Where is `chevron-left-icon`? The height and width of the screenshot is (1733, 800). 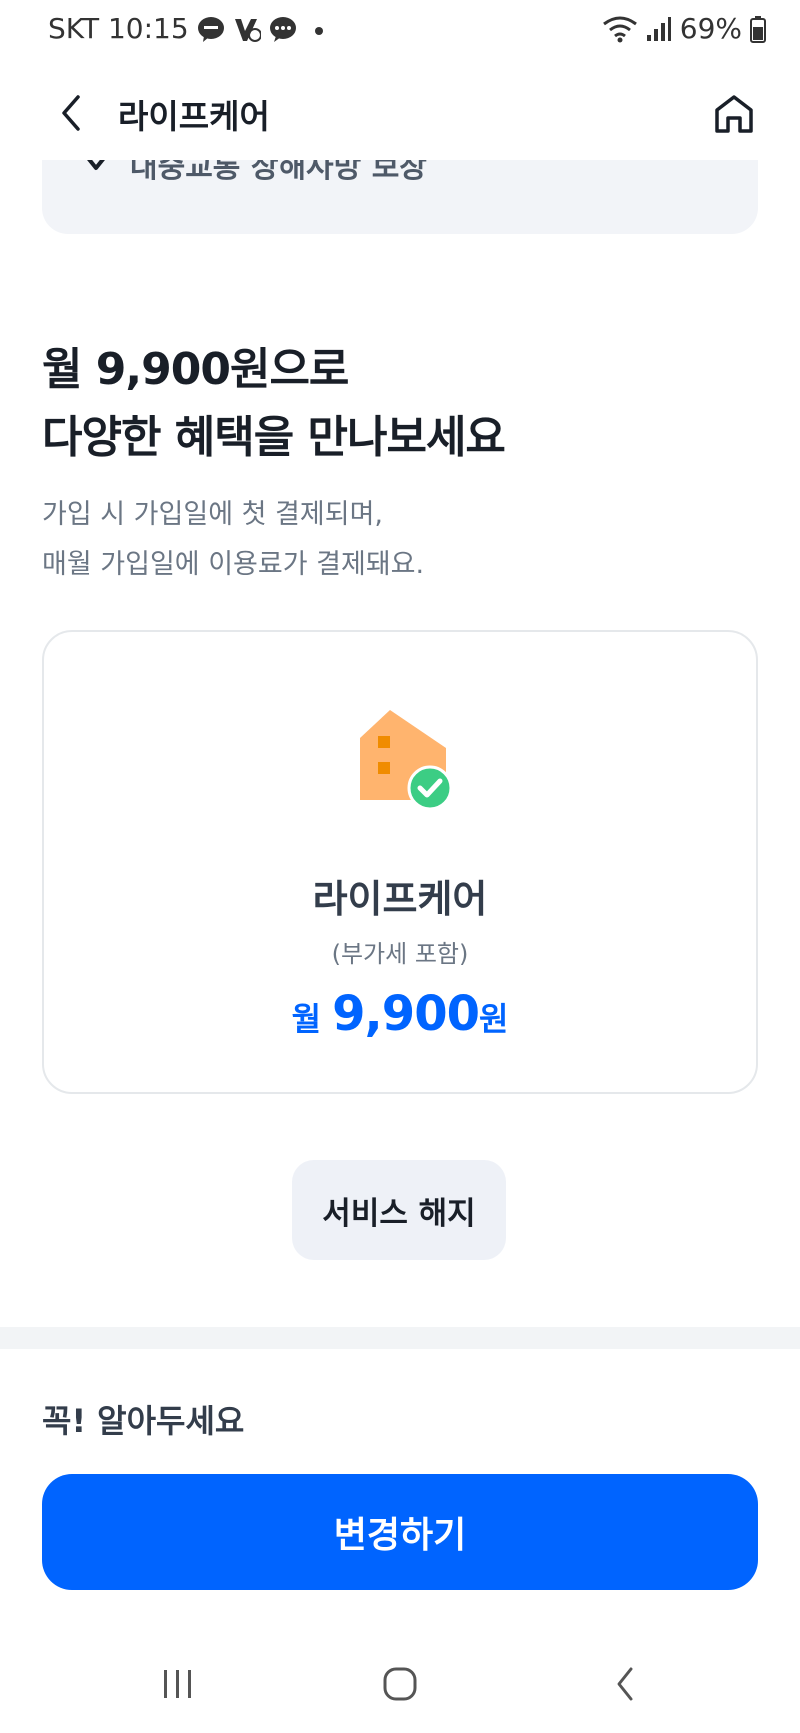
chevron-left-icon is located at coordinates (71, 113).